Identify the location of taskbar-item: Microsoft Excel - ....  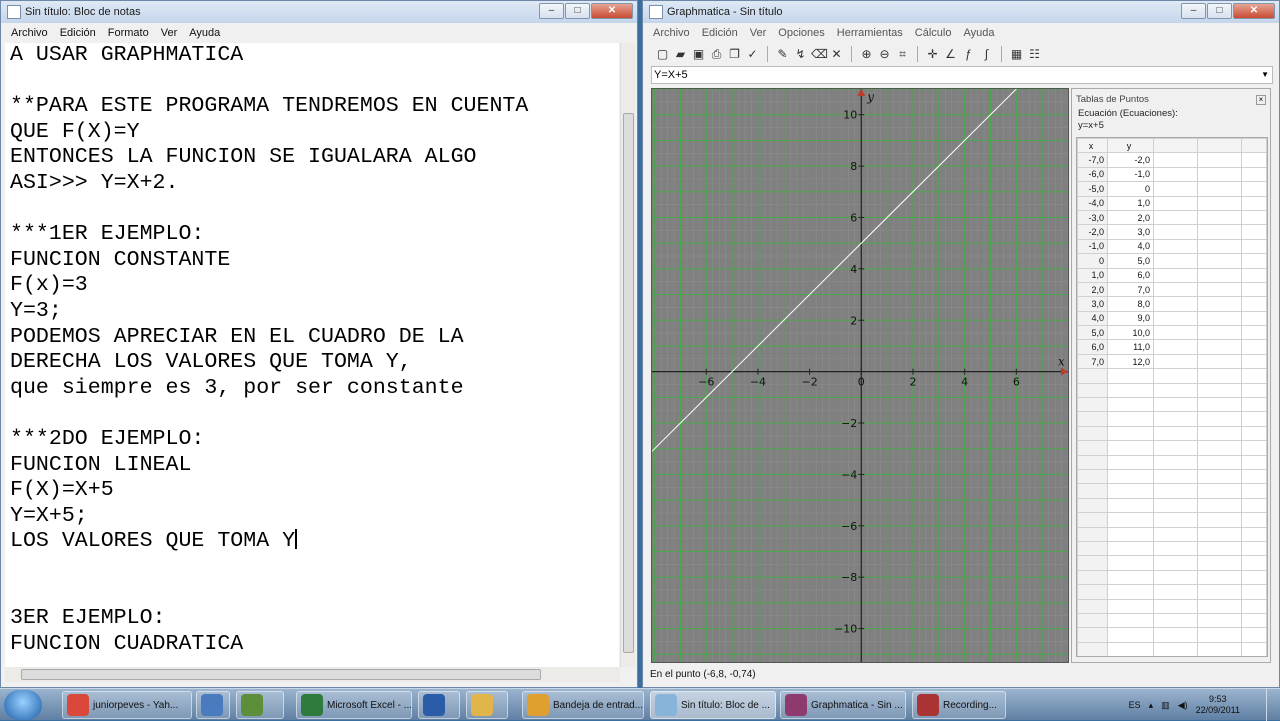
(354, 705).